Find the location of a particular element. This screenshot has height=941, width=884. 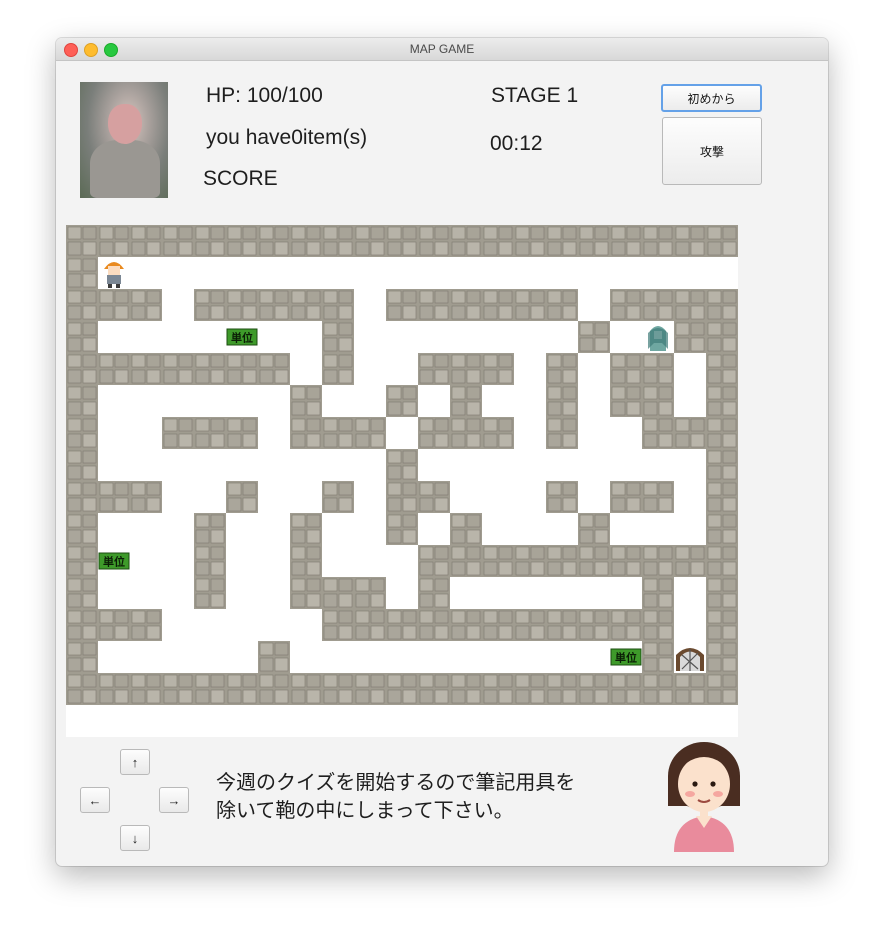

move-left-button: ← is located at coordinates (95, 800).